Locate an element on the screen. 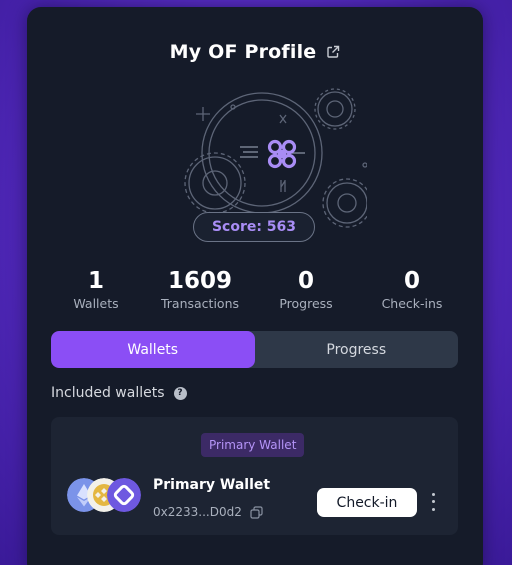 This screenshot has width=512, height=565. wallet-address-row: 0x2233...D0d2 is located at coordinates (208, 512).